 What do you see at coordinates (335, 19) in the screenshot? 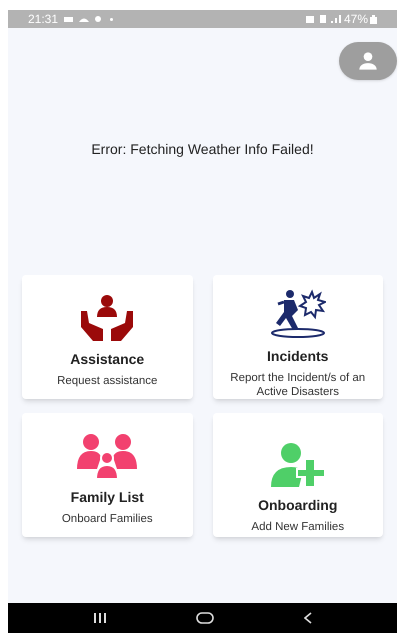
I see `signal-icon` at bounding box center [335, 19].